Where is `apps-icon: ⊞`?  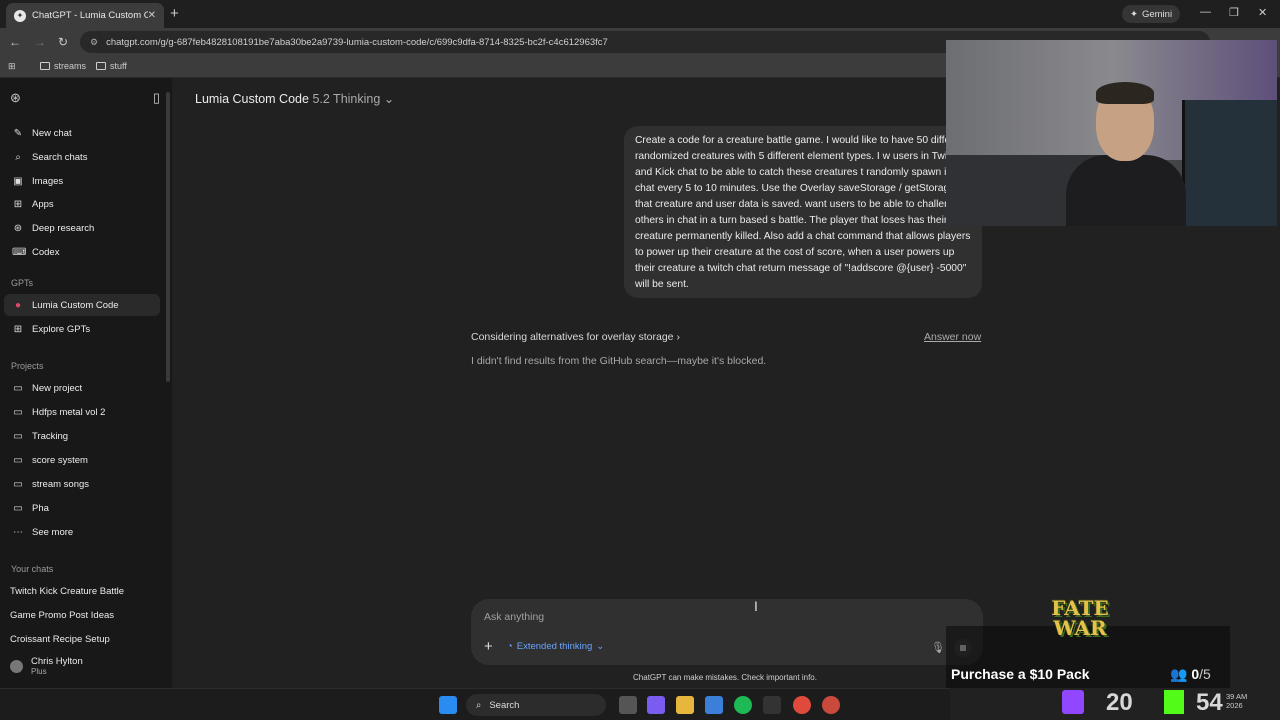 apps-icon: ⊞ is located at coordinates (18, 204).